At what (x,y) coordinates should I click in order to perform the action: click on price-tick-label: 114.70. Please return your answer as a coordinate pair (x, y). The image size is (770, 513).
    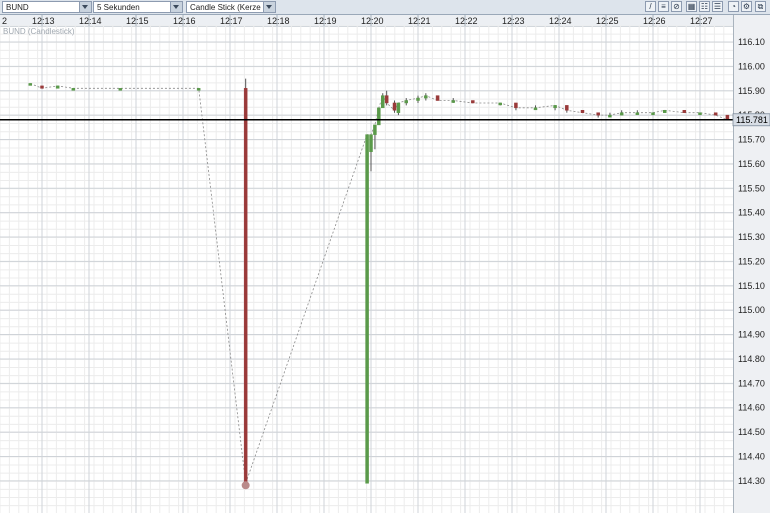
    Looking at the image, I should click on (751, 383).